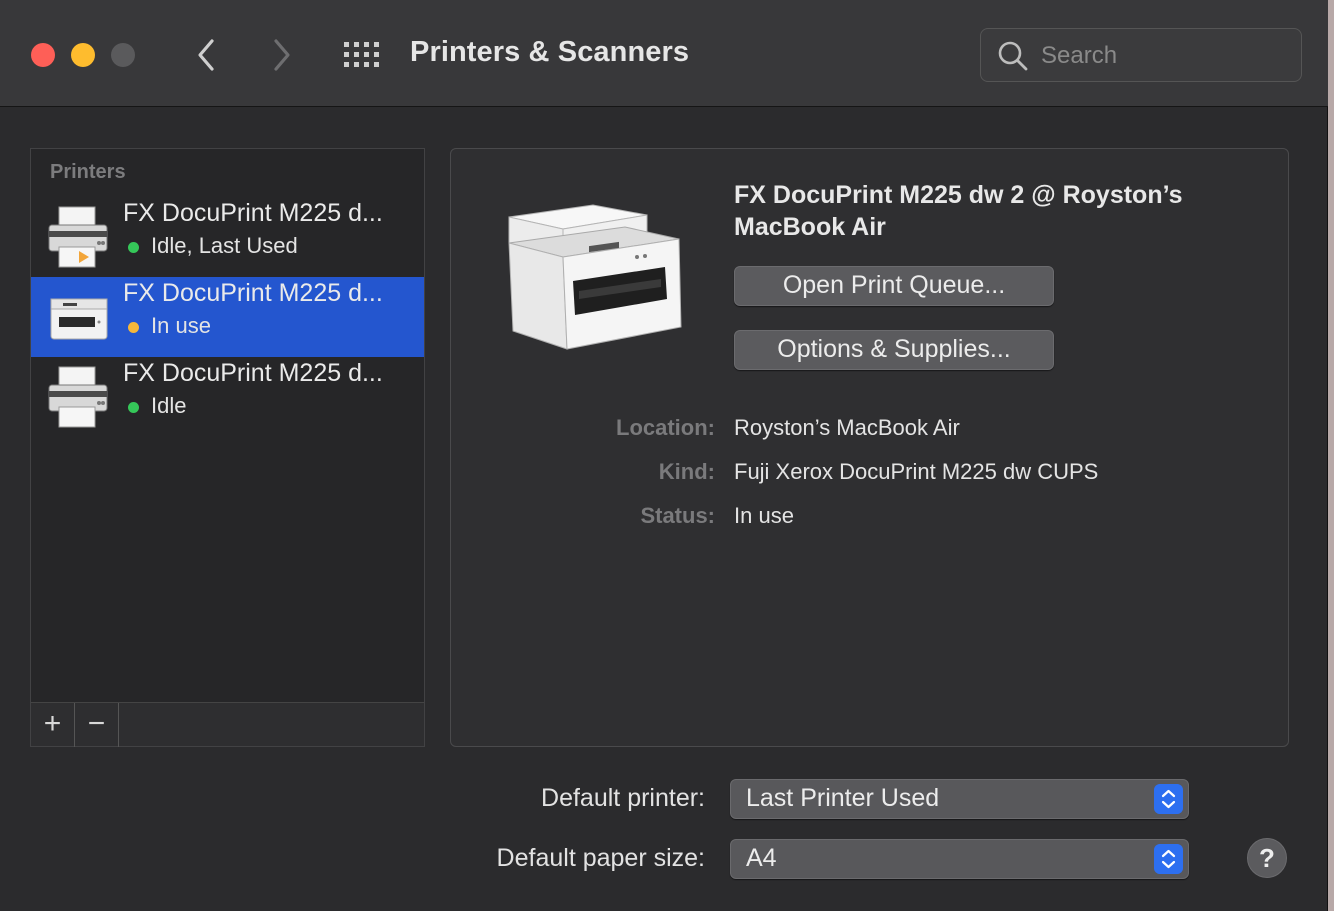 This screenshot has width=1334, height=911. What do you see at coordinates (88, 172) in the screenshot?
I see `printer-list-header: Printers` at bounding box center [88, 172].